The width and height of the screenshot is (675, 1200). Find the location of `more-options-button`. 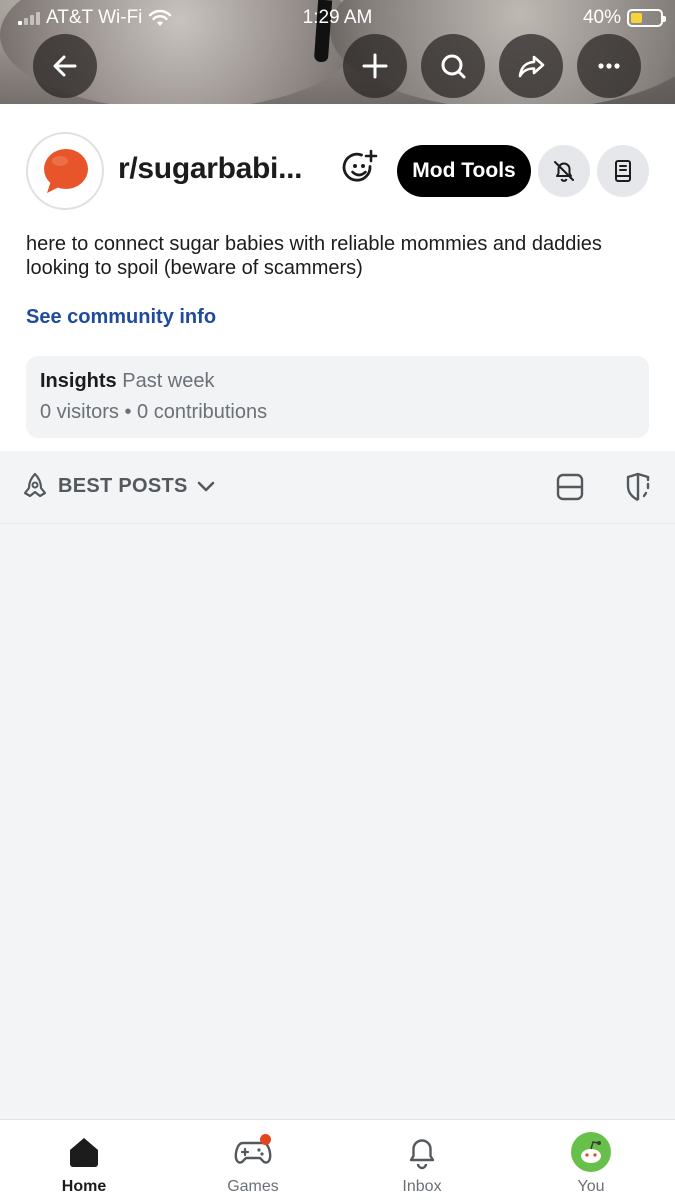

more-options-button is located at coordinates (609, 66).